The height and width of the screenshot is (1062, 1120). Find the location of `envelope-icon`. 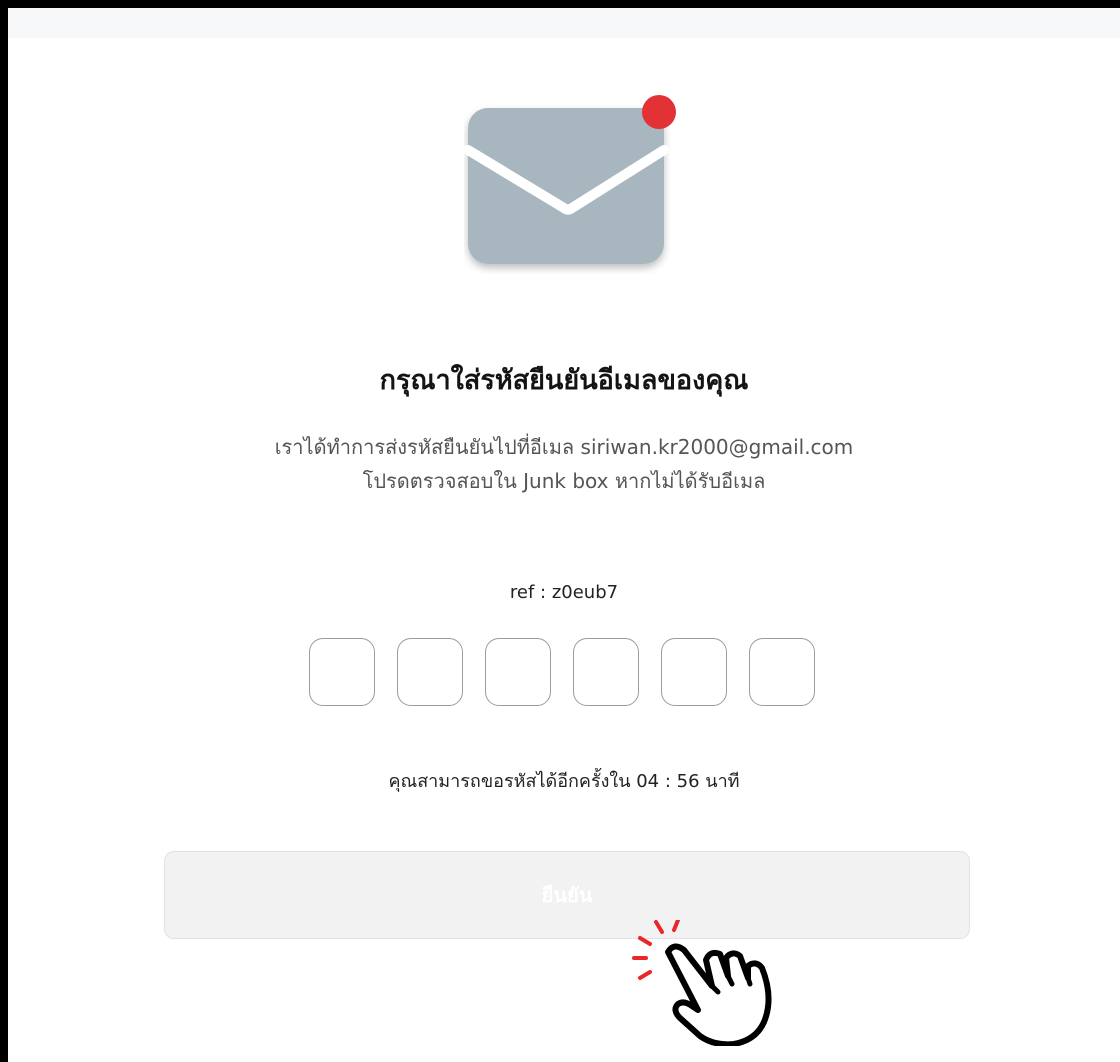

envelope-icon is located at coordinates (566, 186).